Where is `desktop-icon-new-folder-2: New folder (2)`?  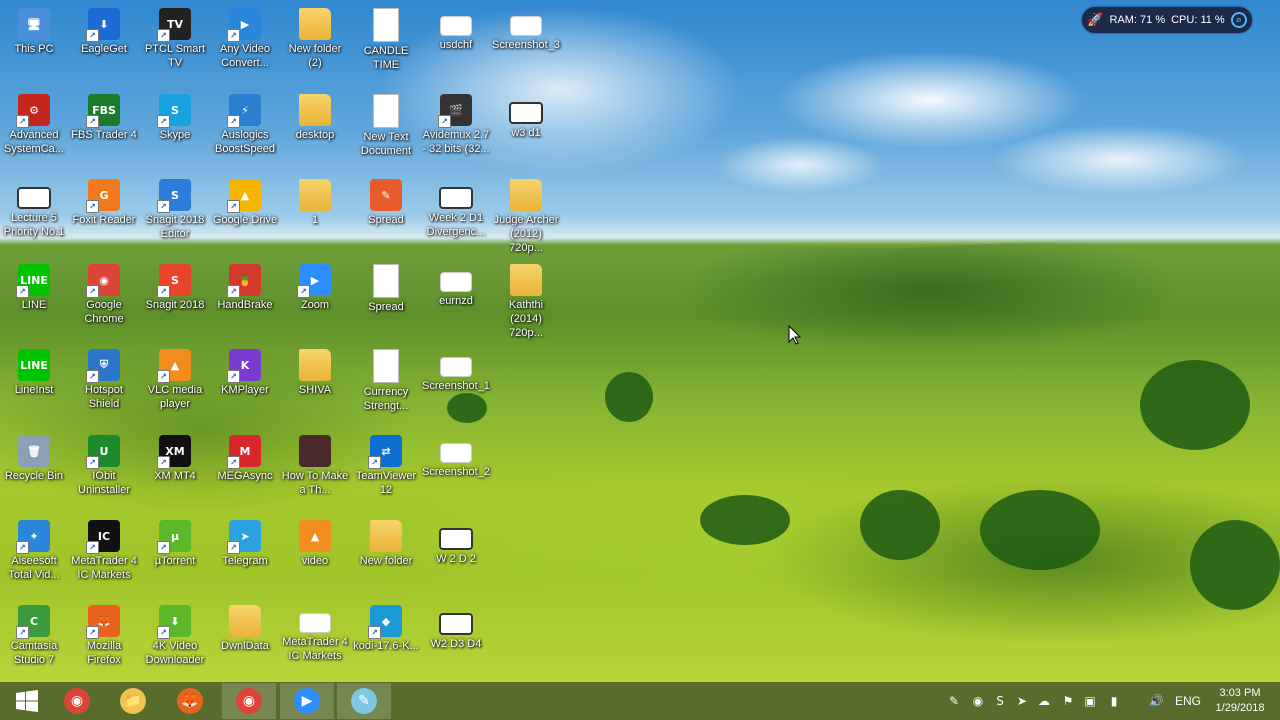
desktop-icon-new-folder-2: New folder (2) is located at coordinates (315, 44).